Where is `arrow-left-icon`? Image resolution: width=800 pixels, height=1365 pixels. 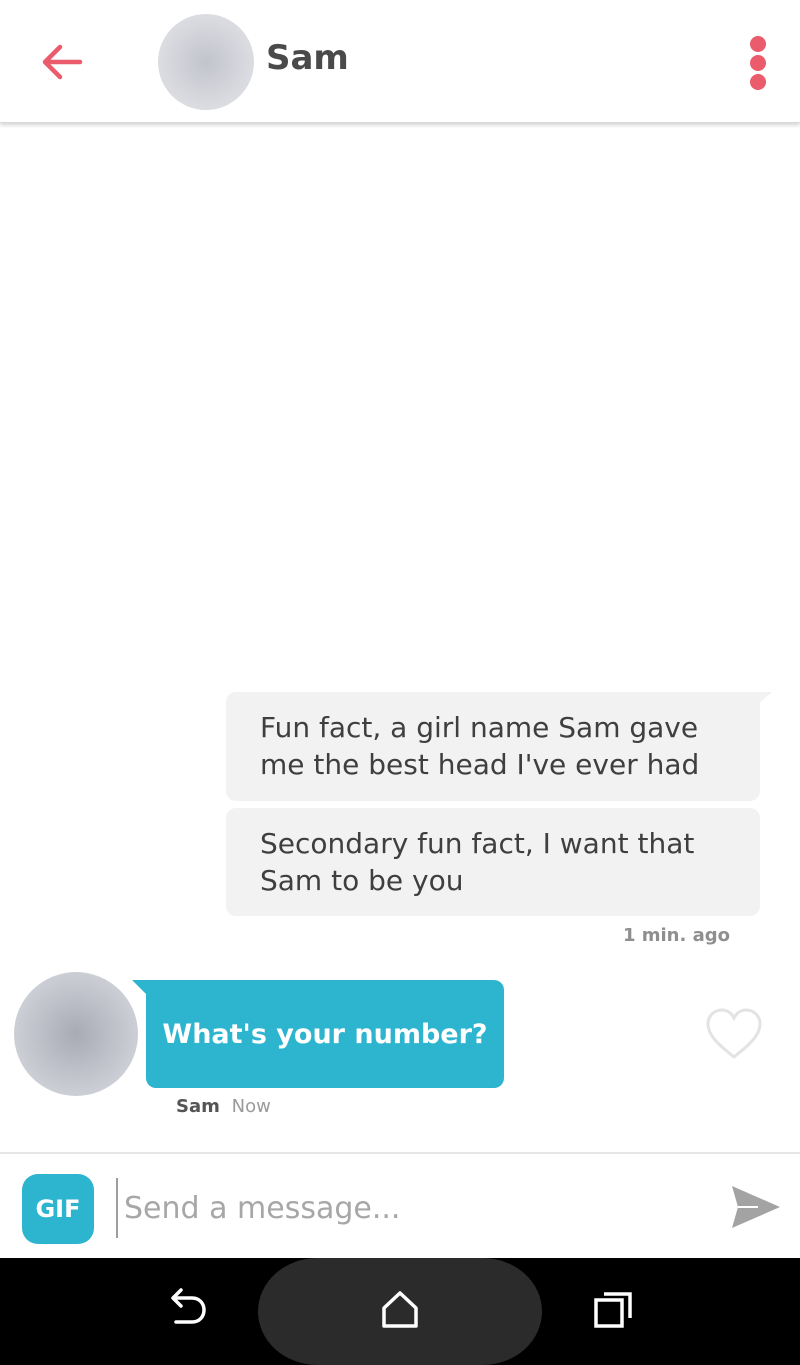 arrow-left-icon is located at coordinates (62, 62).